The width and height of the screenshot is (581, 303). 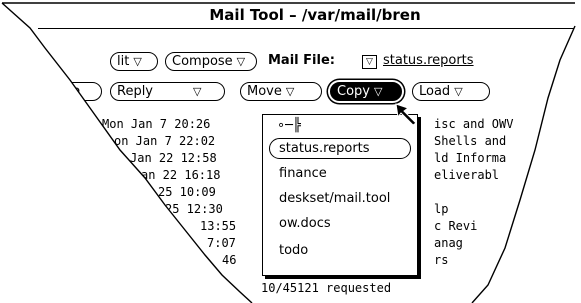 What do you see at coordinates (448, 243) in the screenshot?
I see `message-subject: anag` at bounding box center [448, 243].